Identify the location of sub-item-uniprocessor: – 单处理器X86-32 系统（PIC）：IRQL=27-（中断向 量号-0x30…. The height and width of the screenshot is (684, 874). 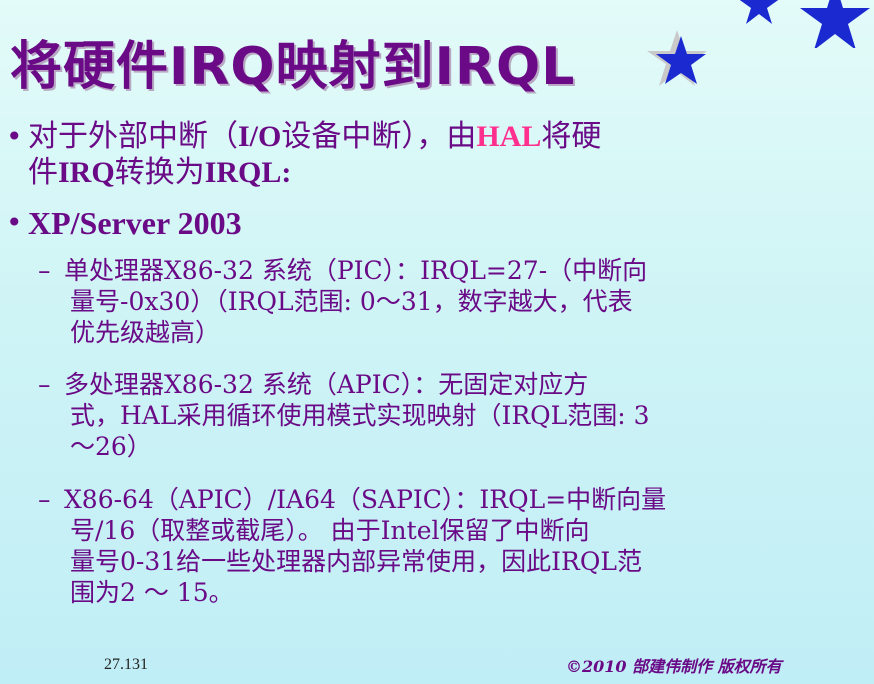
(343, 301).